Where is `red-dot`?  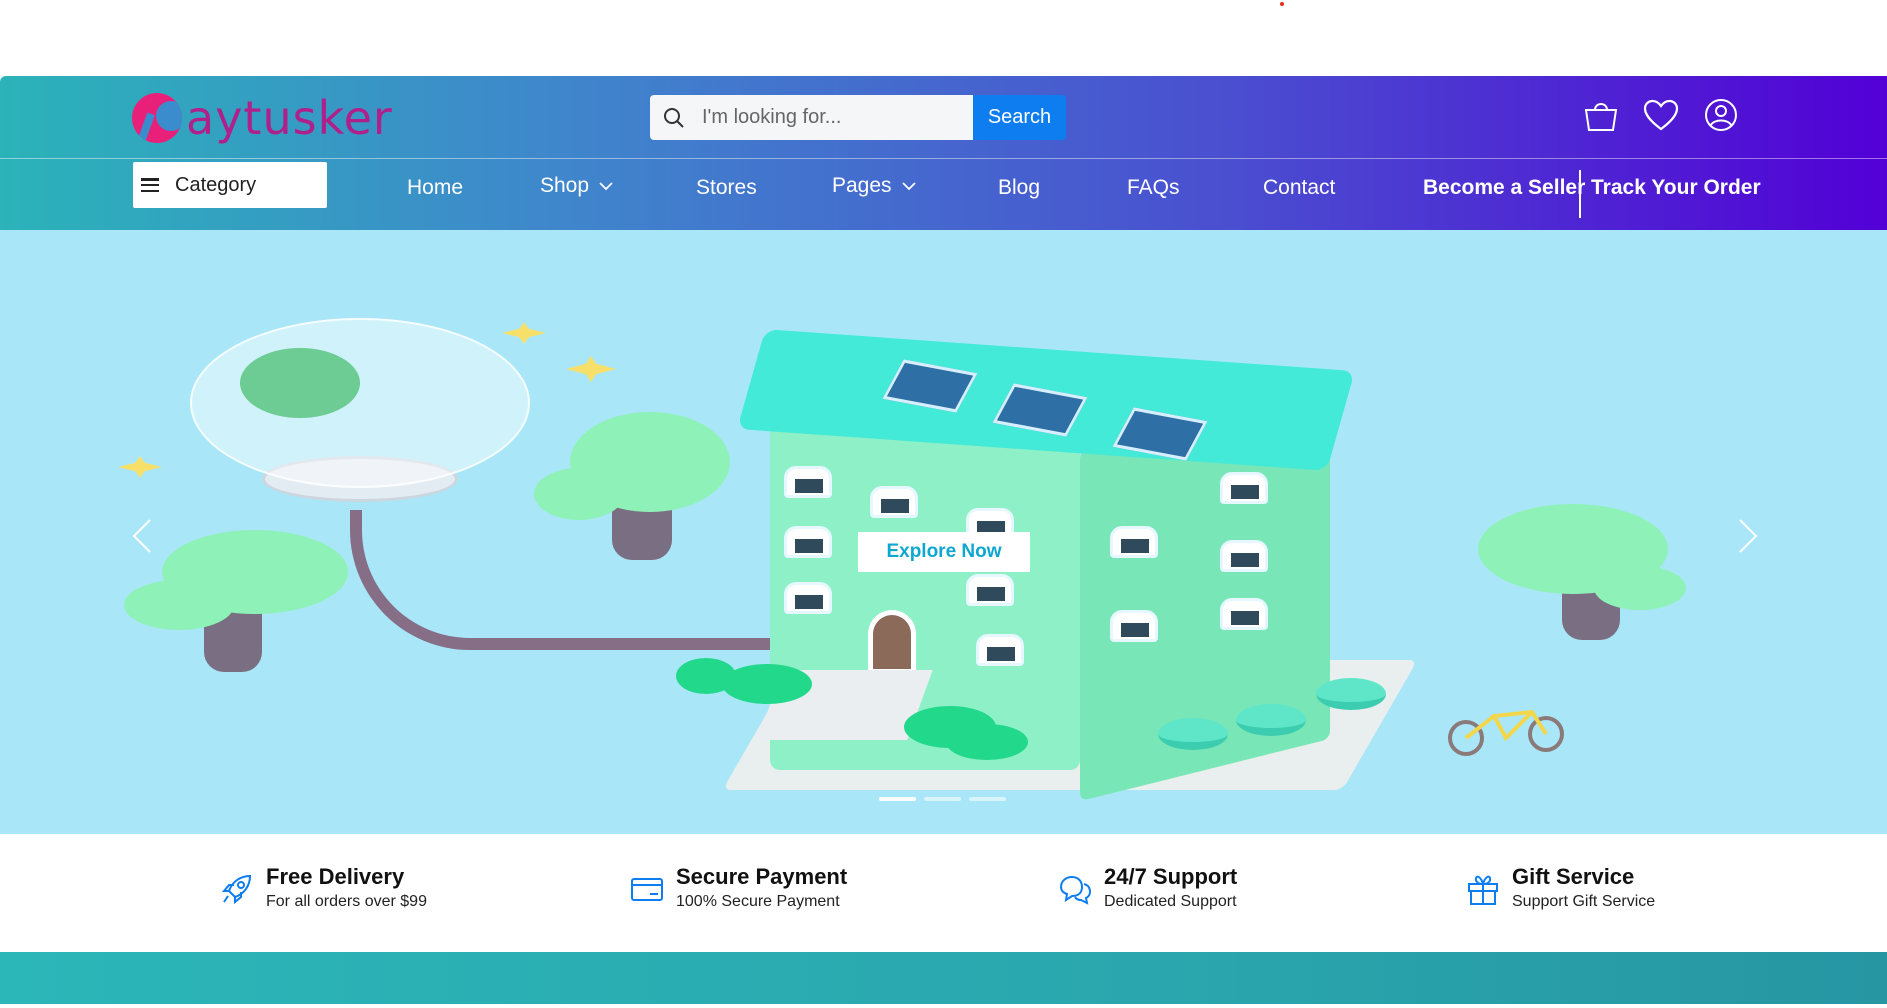 red-dot is located at coordinates (1282, 4).